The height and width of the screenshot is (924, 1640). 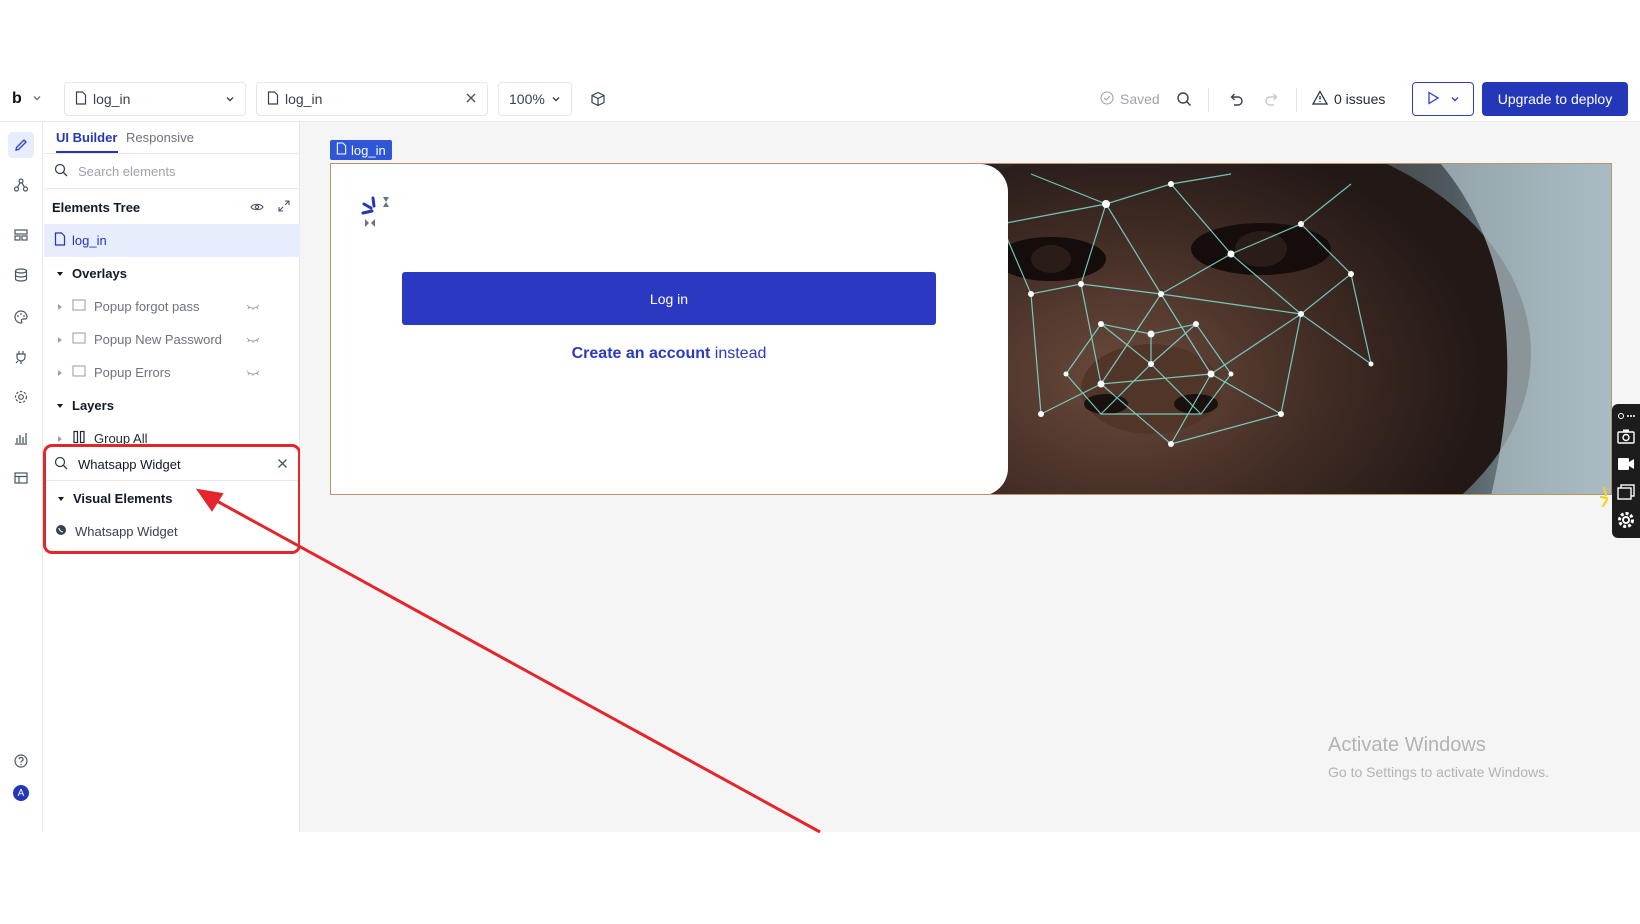 What do you see at coordinates (1360, 99) in the screenshot?
I see `issues-label: 0 issues` at bounding box center [1360, 99].